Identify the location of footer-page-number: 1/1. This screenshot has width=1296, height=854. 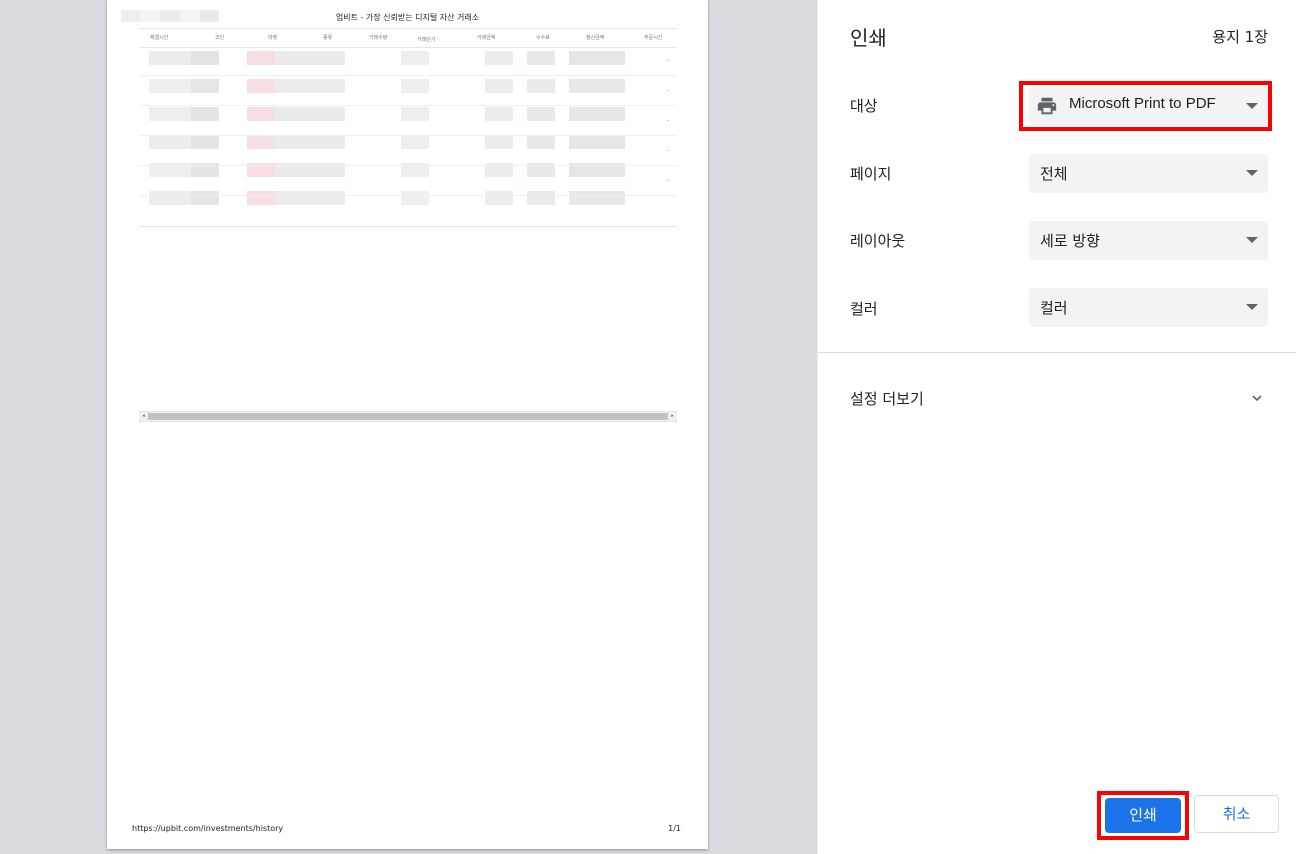
(674, 828).